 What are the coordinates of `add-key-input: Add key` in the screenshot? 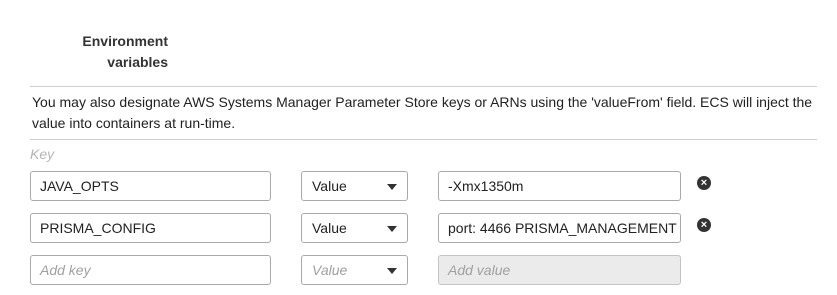 It's located at (150, 270).